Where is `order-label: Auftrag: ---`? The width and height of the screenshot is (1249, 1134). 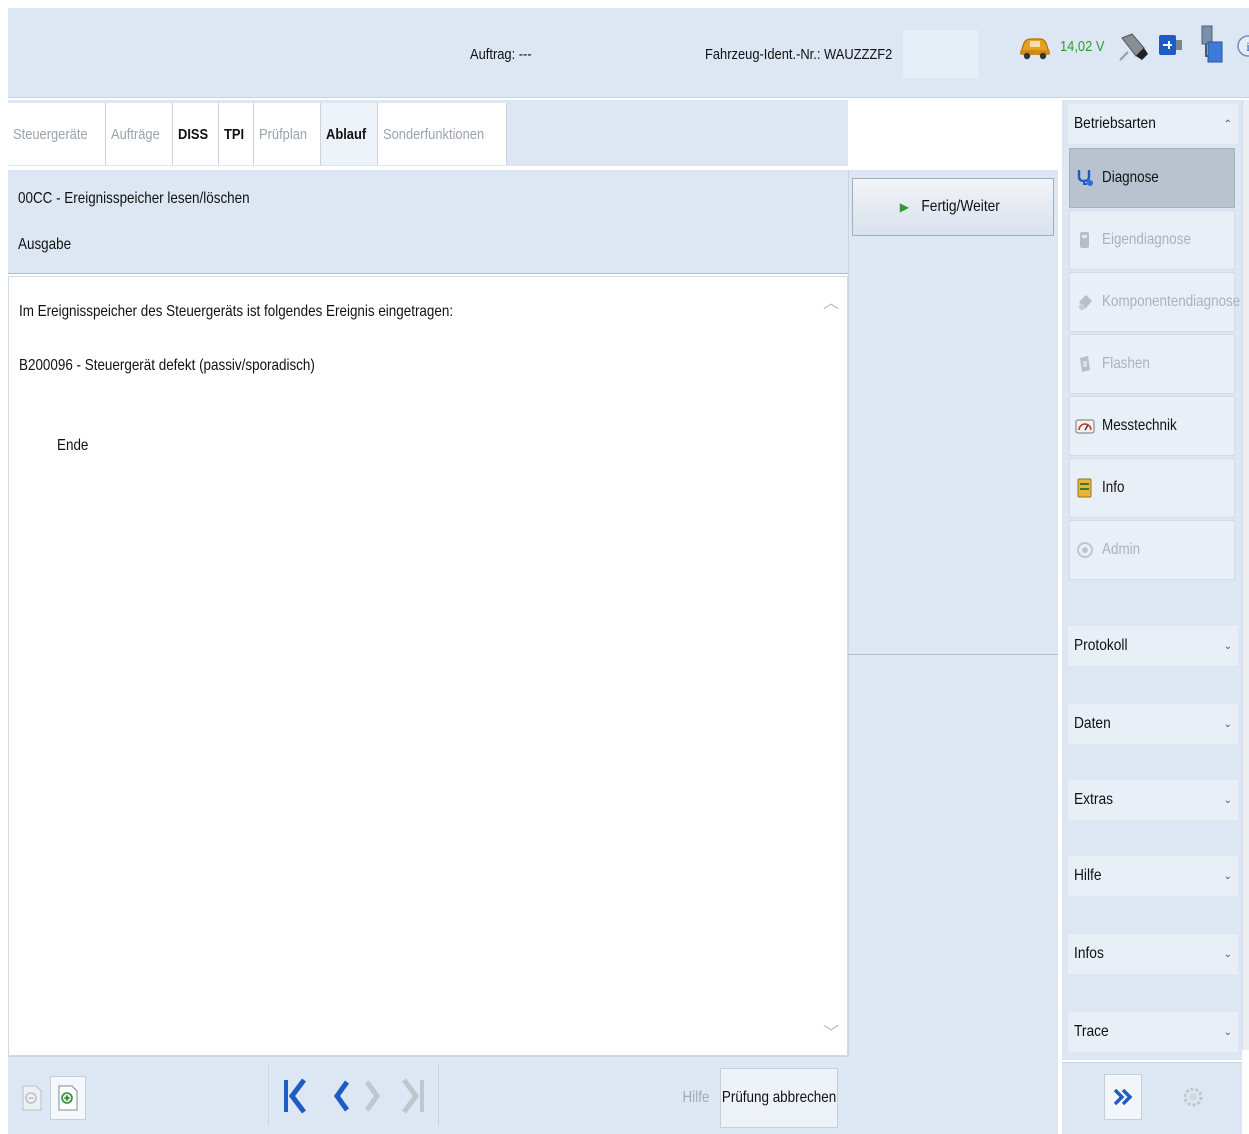 order-label: Auftrag: --- is located at coordinates (501, 54).